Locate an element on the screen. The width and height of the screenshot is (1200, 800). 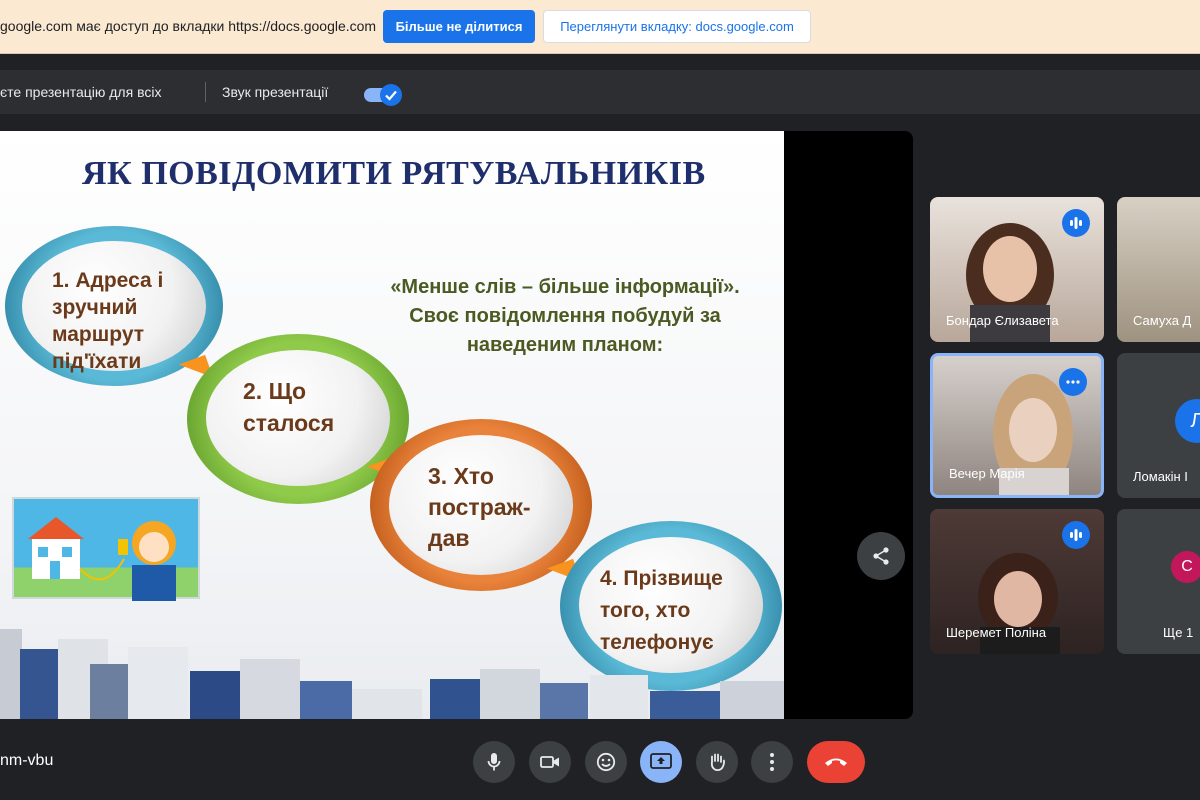
divider is located at coordinates (205, 92).